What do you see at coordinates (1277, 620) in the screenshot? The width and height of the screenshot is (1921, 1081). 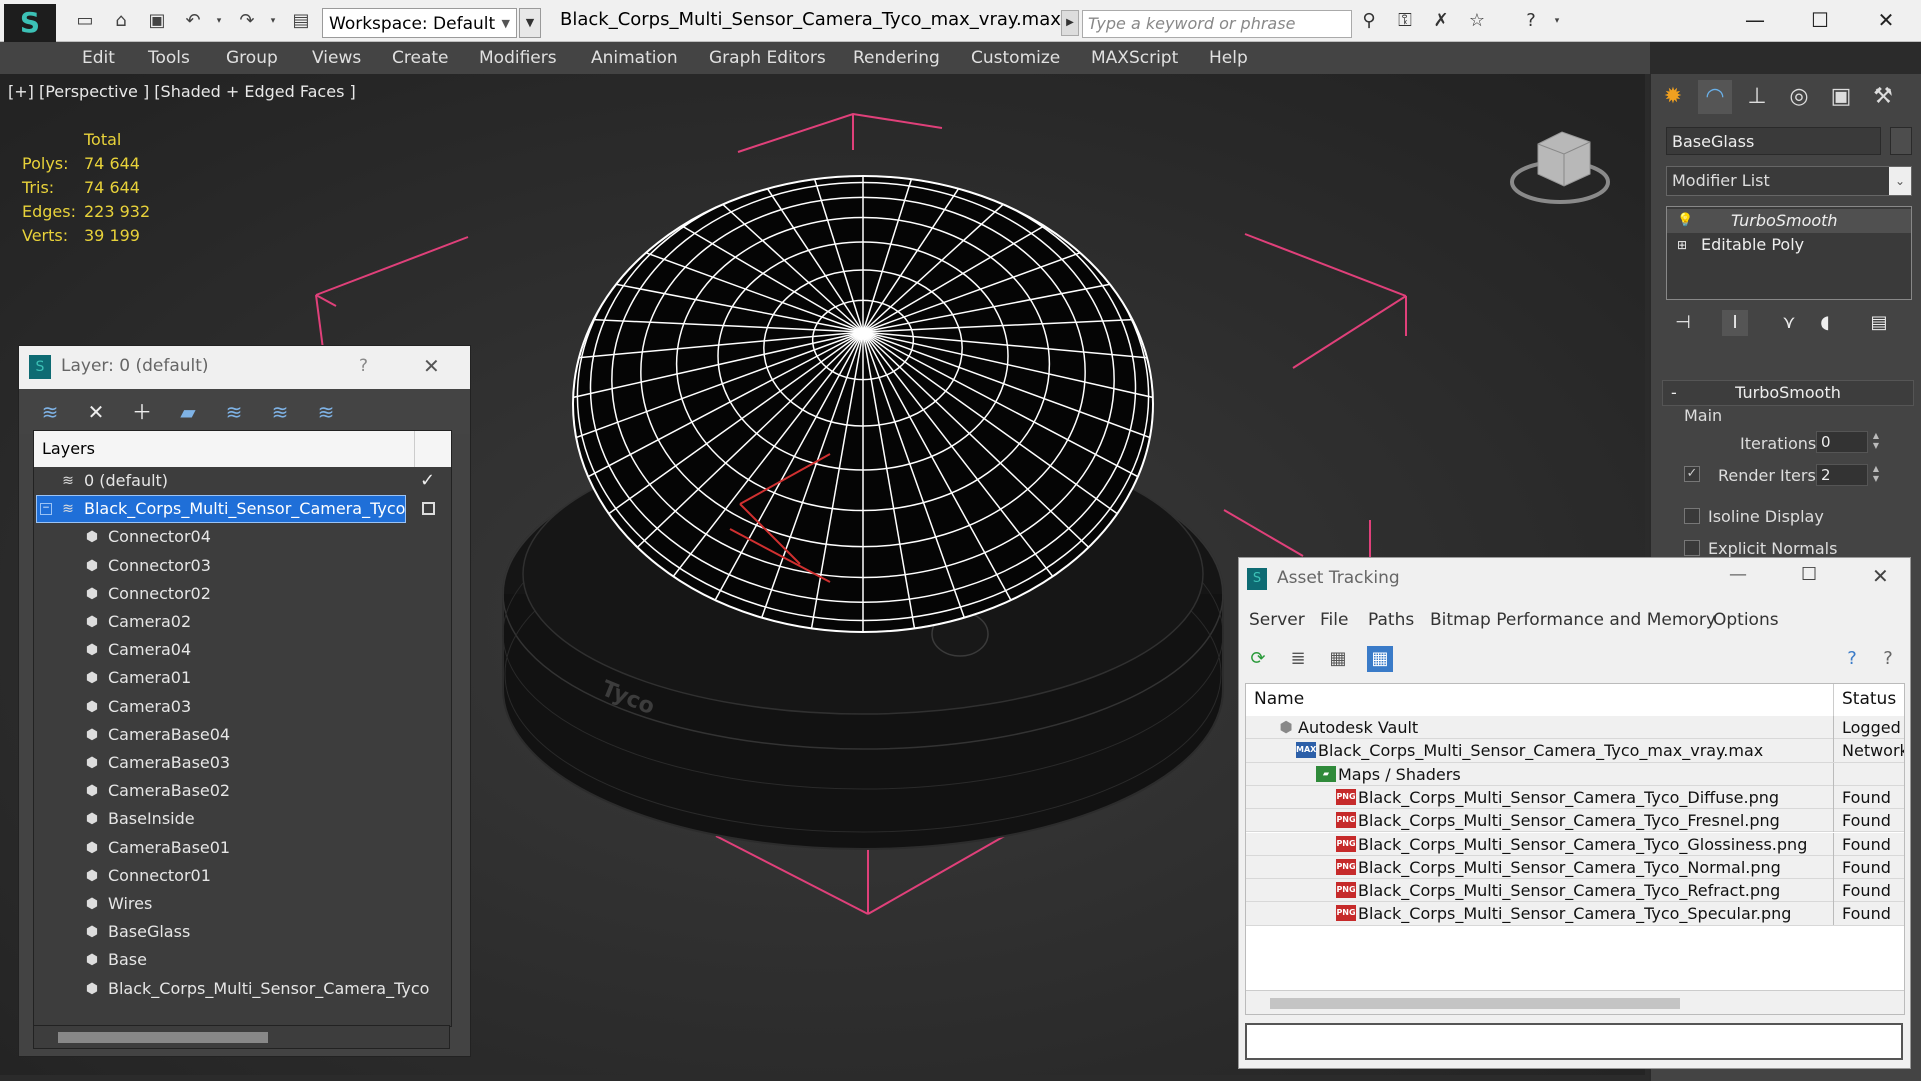 I see `menu-server: Server` at bounding box center [1277, 620].